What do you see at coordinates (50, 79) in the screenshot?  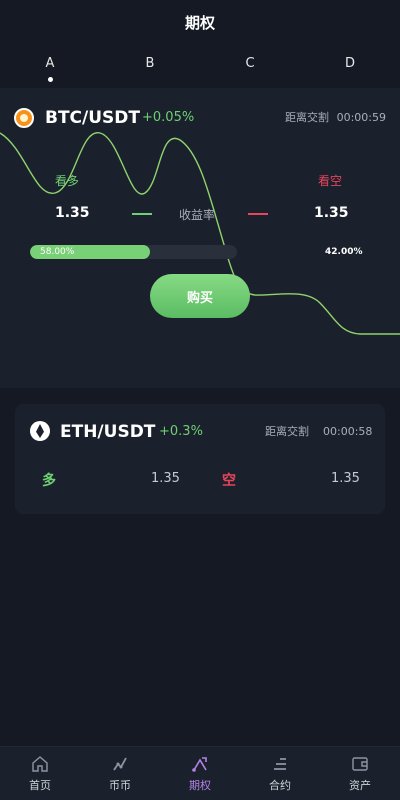 I see `tab-active-indicator` at bounding box center [50, 79].